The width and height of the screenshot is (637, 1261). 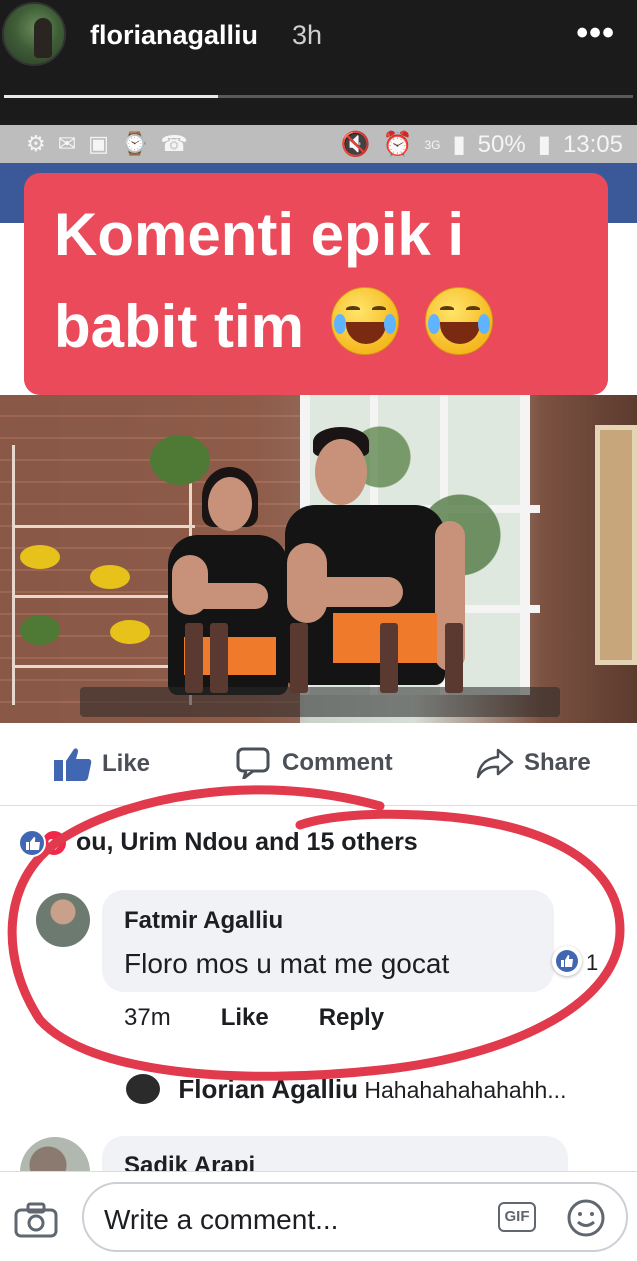 What do you see at coordinates (179, 326) in the screenshot?
I see `sticker-line-2-text: babit tim` at bounding box center [179, 326].